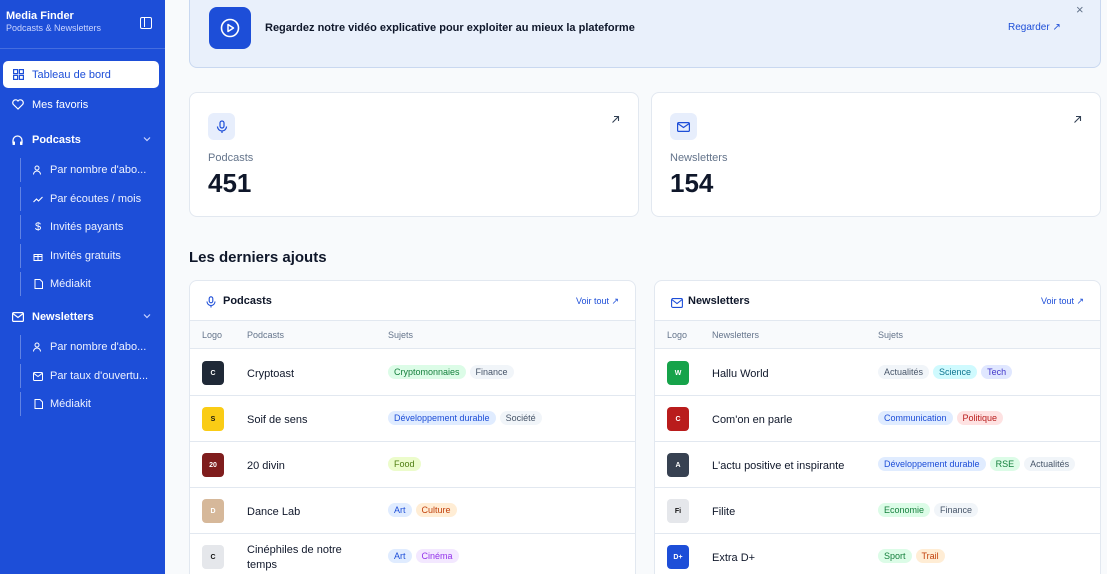  Describe the element at coordinates (792, 420) in the screenshot. I see `row-name: Com'on en parle` at that location.